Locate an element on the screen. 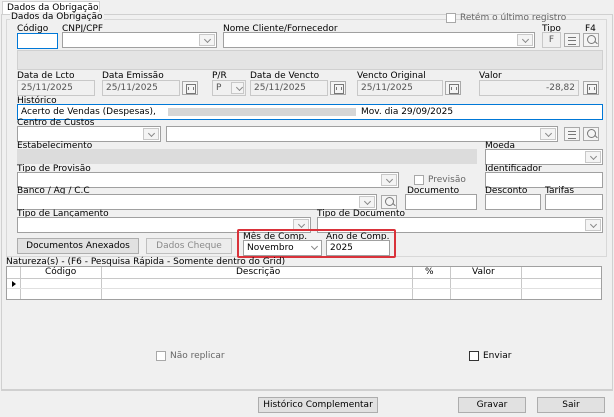 The height and width of the screenshot is (417, 614). tarifas-input is located at coordinates (574, 202).